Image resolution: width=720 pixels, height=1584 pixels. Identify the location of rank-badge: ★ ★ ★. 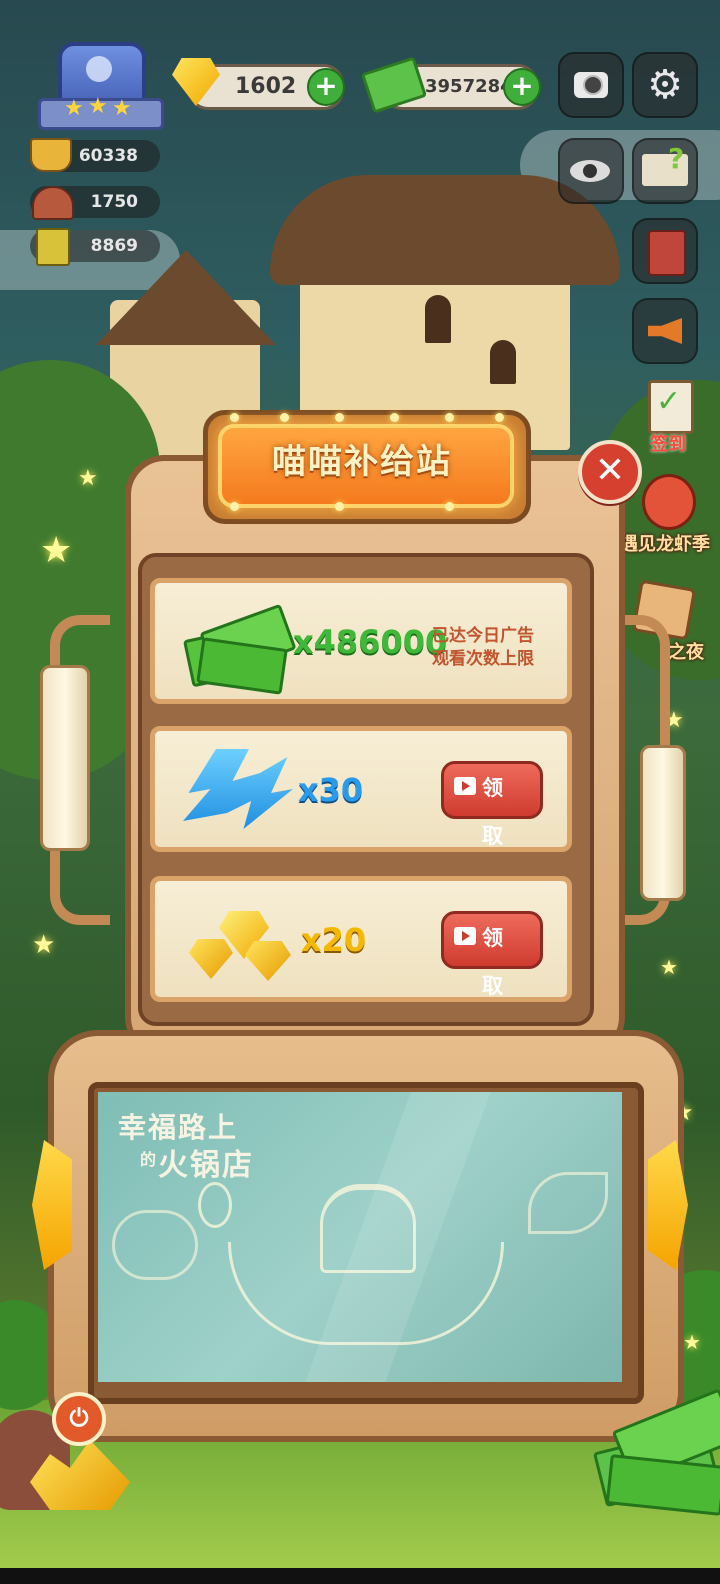
(101, 86).